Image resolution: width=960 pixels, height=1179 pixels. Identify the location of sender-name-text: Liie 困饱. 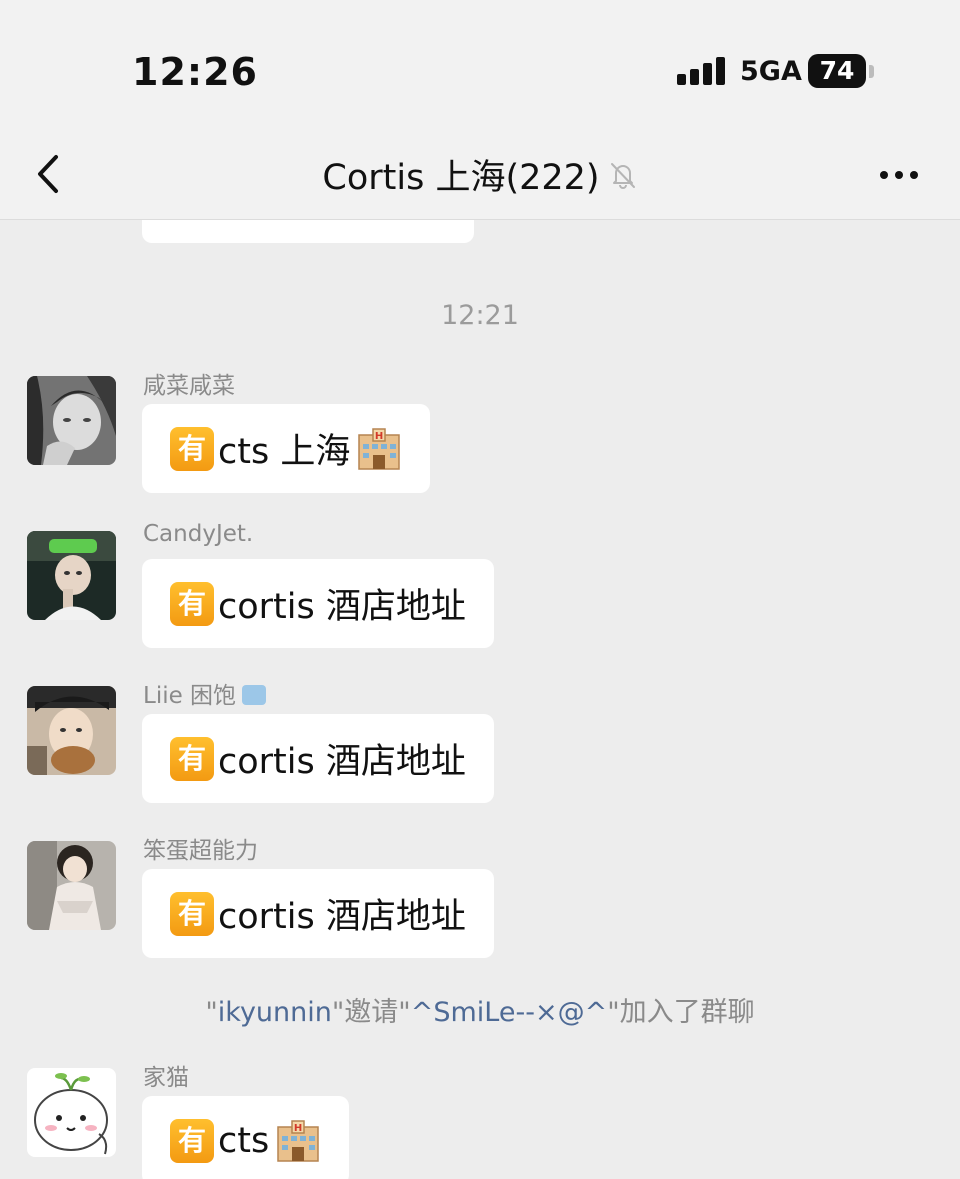
(190, 696).